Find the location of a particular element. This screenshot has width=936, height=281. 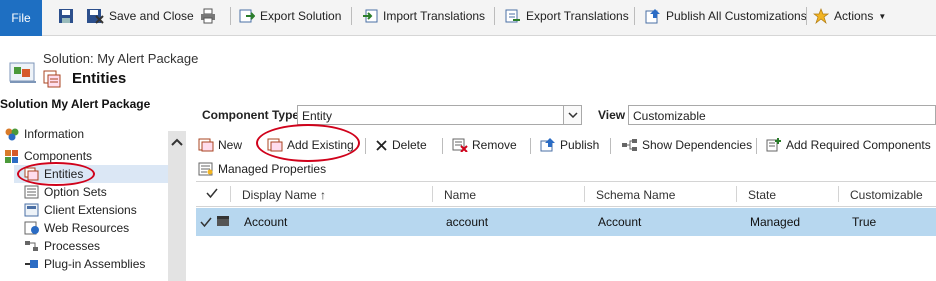

save-and-close-button: Save and Close is located at coordinates (140, 16).